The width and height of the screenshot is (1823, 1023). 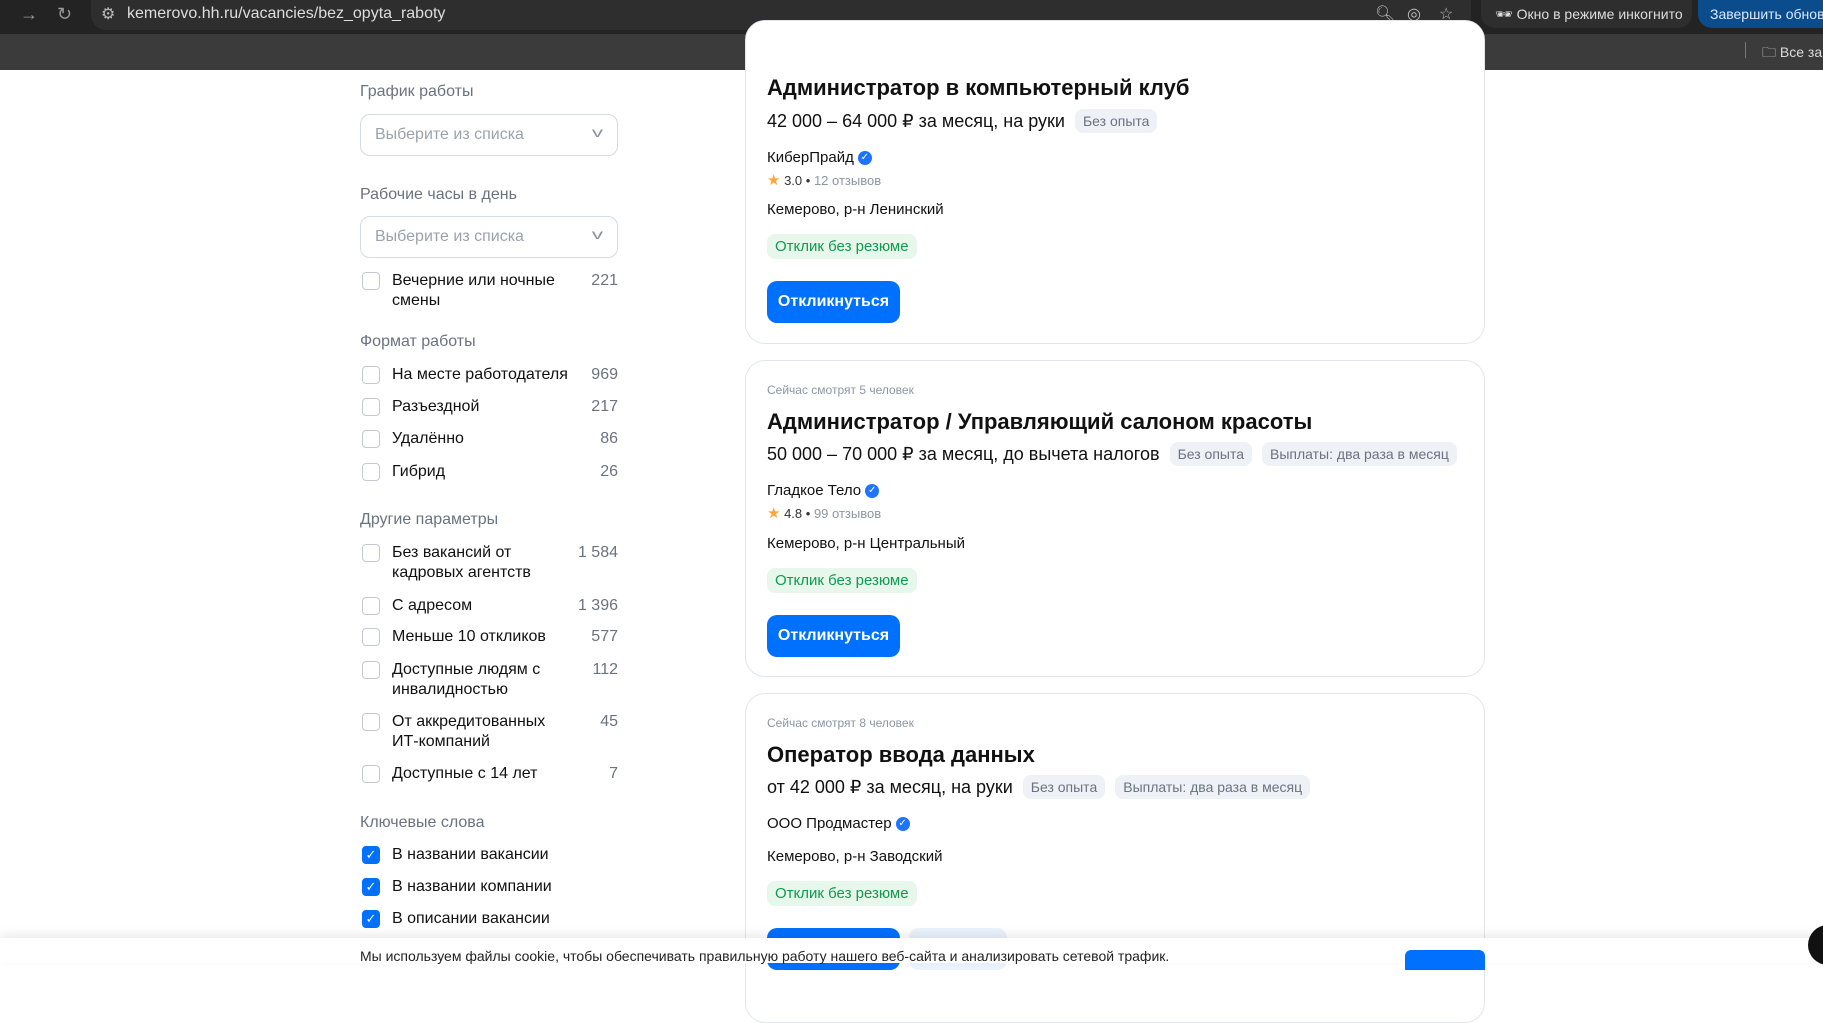 What do you see at coordinates (489, 472) in the screenshot?
I see `checkbox-format-hybrid: Гибрид 26` at bounding box center [489, 472].